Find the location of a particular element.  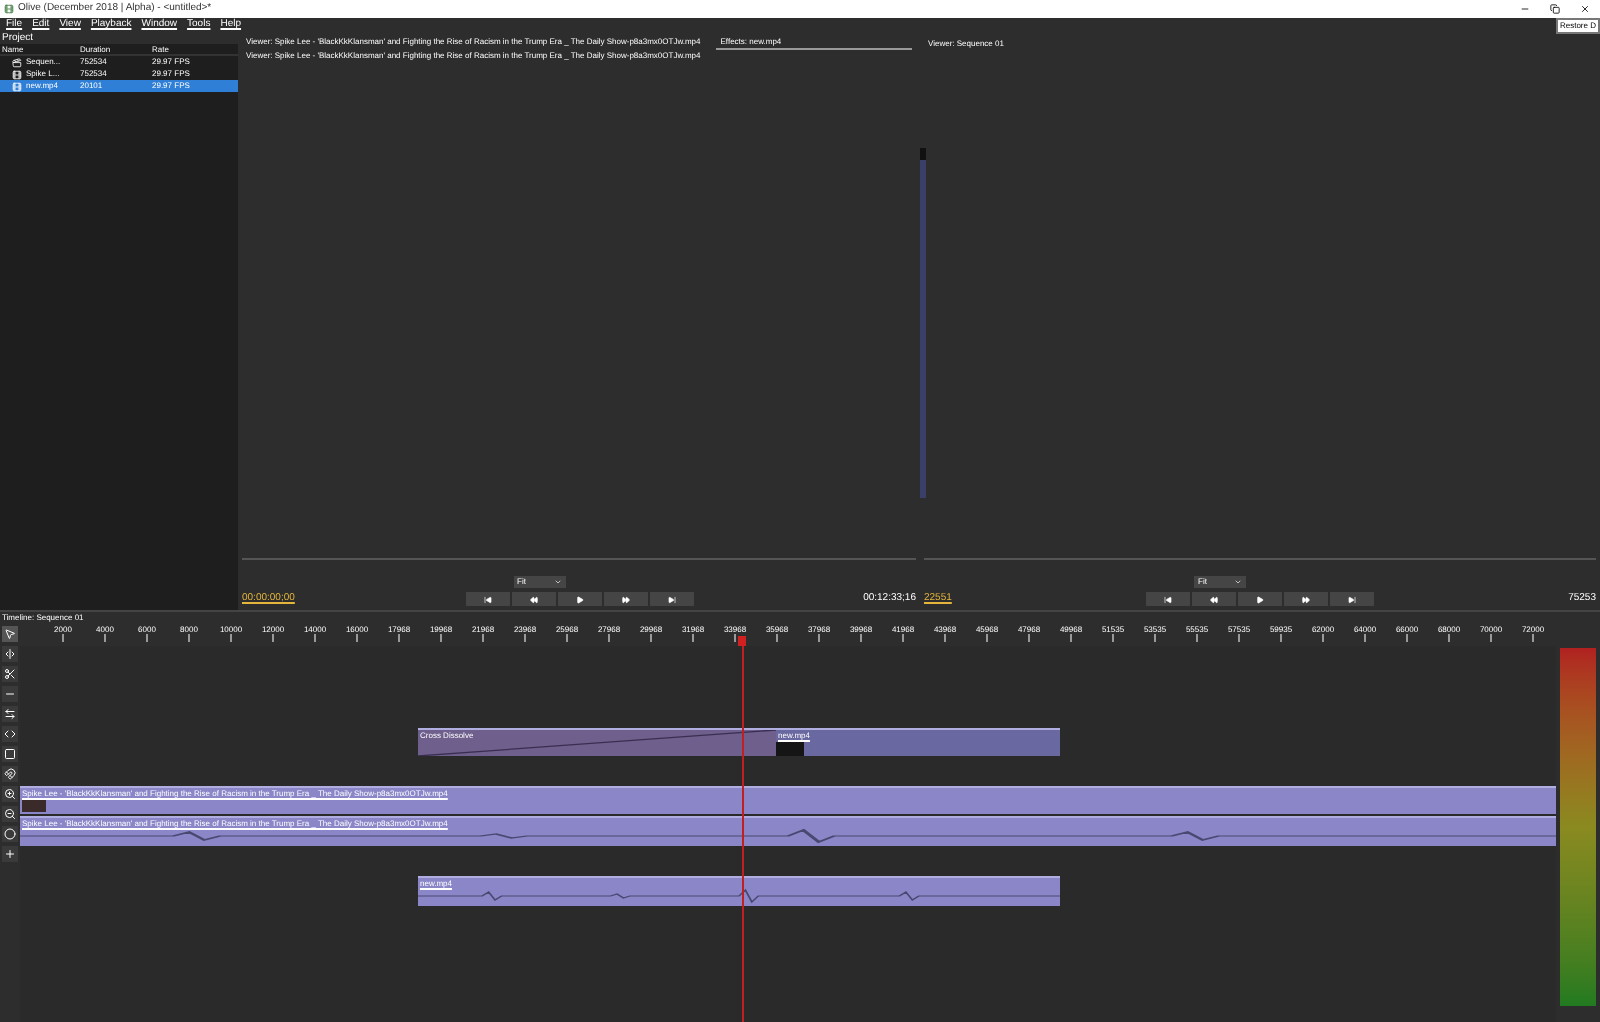

record-icon is located at coordinates (10, 834).